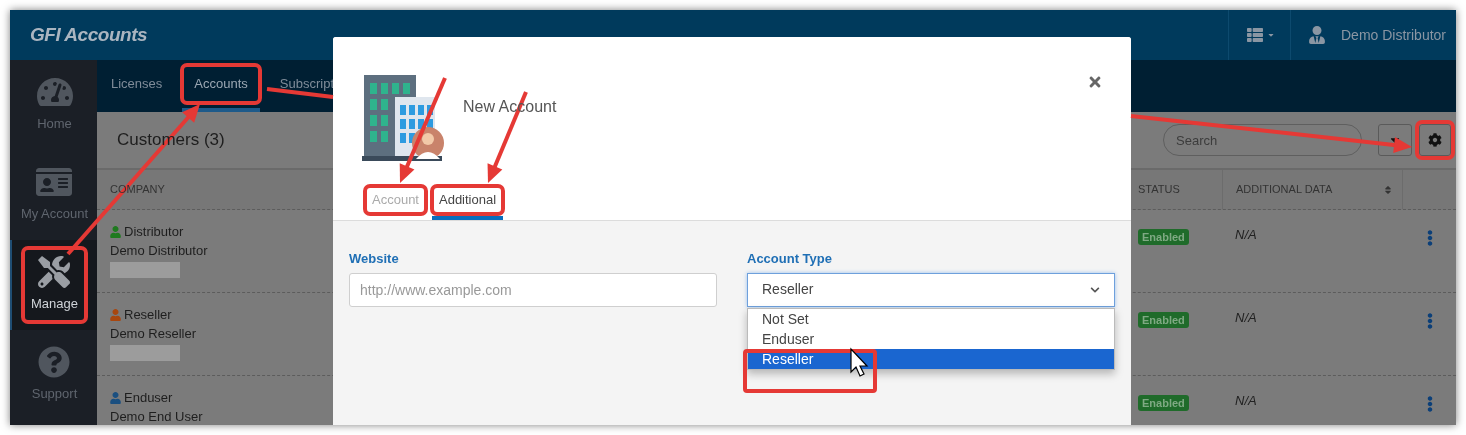 This screenshot has width=1466, height=435. What do you see at coordinates (153, 334) in the screenshot?
I see `account-name: Demo Reseller` at bounding box center [153, 334].